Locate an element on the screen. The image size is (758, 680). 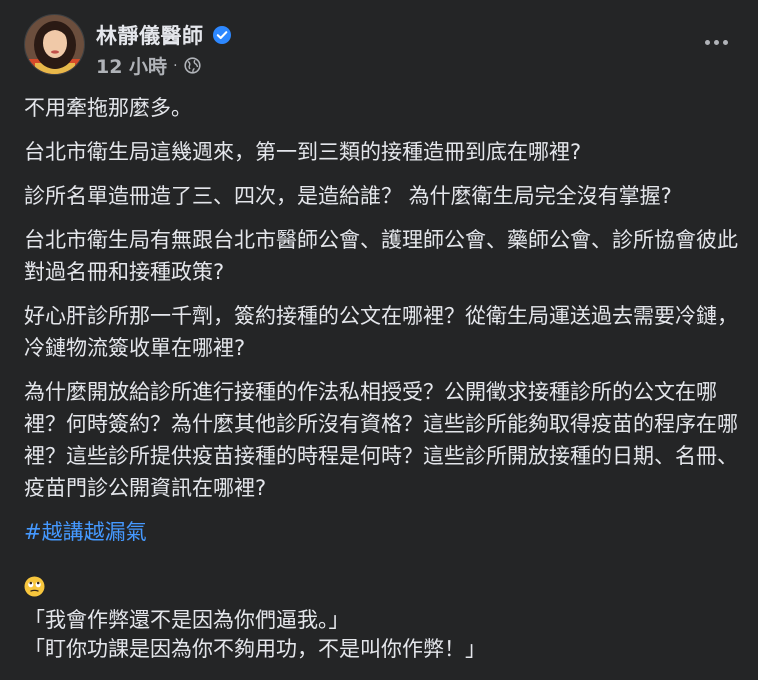
post-paragraph: 診所名單造冊造了三、四次，是造給誰？ 為什麼衛生局完全沒有掌握? is located at coordinates (348, 196).